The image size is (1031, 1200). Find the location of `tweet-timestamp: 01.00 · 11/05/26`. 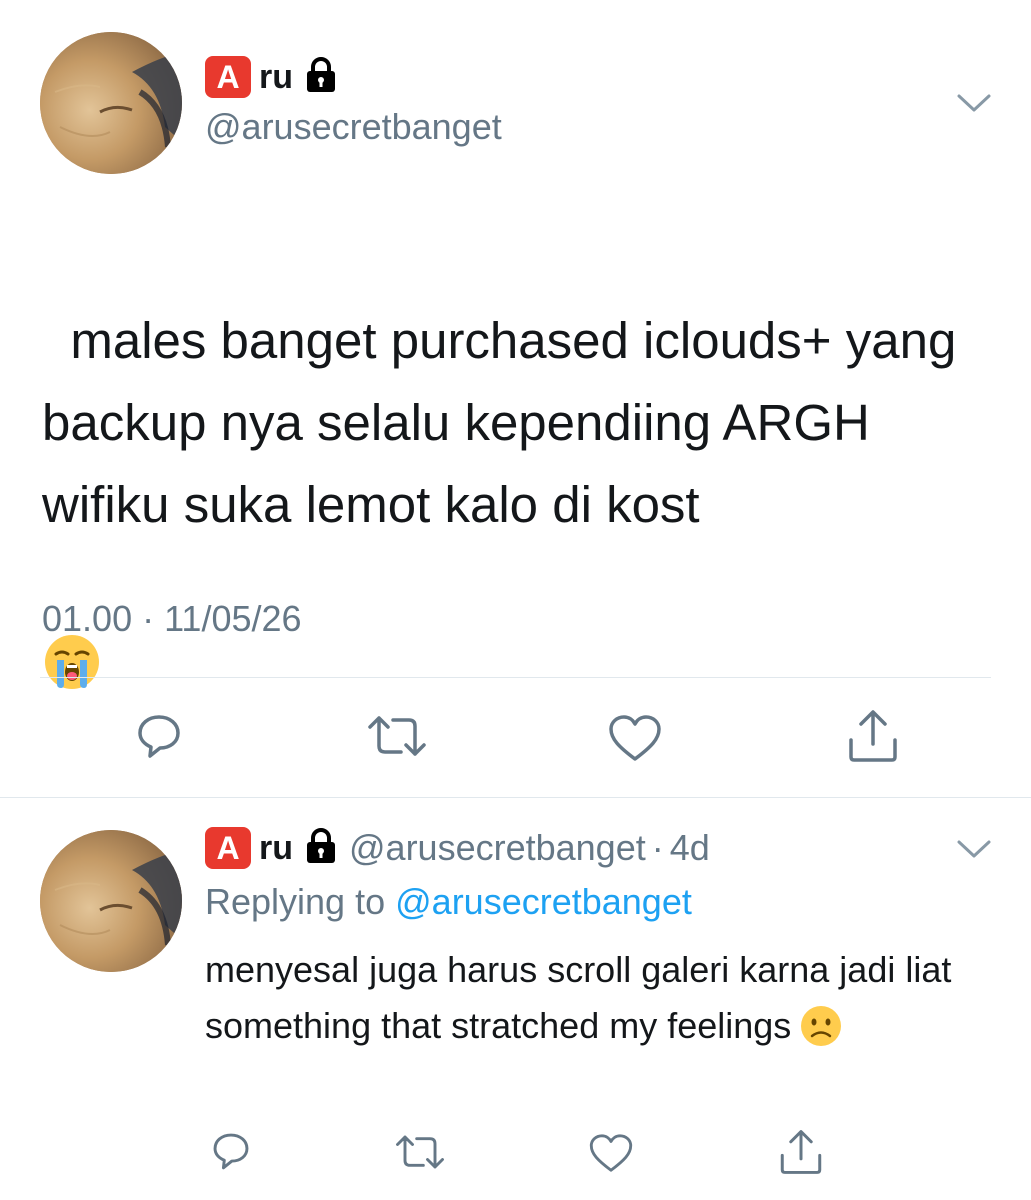

tweet-timestamp: 01.00 · 11/05/26 is located at coordinates (172, 619).